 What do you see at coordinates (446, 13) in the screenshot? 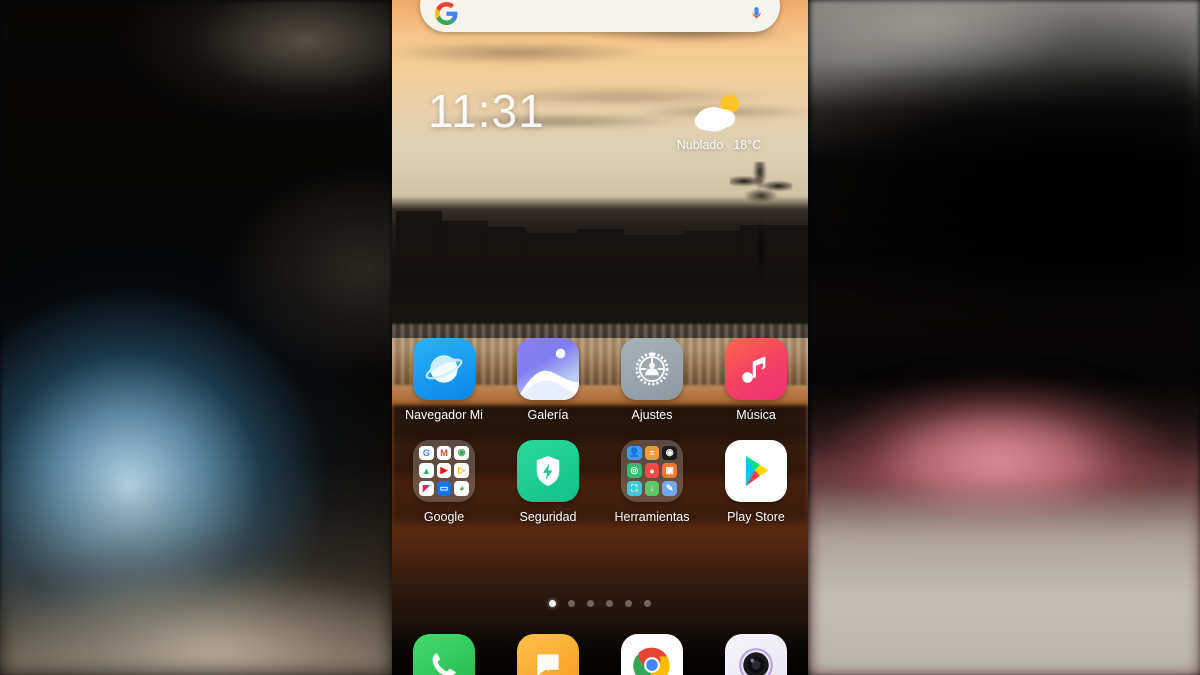
I see `google-g-icon` at bounding box center [446, 13].